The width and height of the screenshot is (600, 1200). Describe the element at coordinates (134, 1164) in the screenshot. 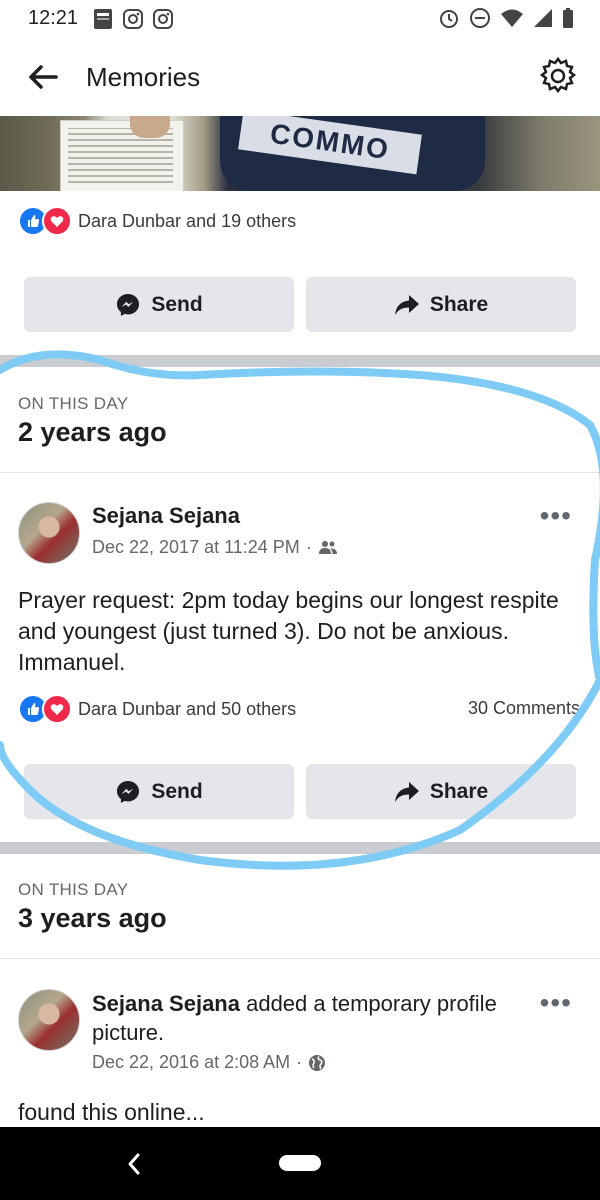

I see `nav-back-icon` at that location.